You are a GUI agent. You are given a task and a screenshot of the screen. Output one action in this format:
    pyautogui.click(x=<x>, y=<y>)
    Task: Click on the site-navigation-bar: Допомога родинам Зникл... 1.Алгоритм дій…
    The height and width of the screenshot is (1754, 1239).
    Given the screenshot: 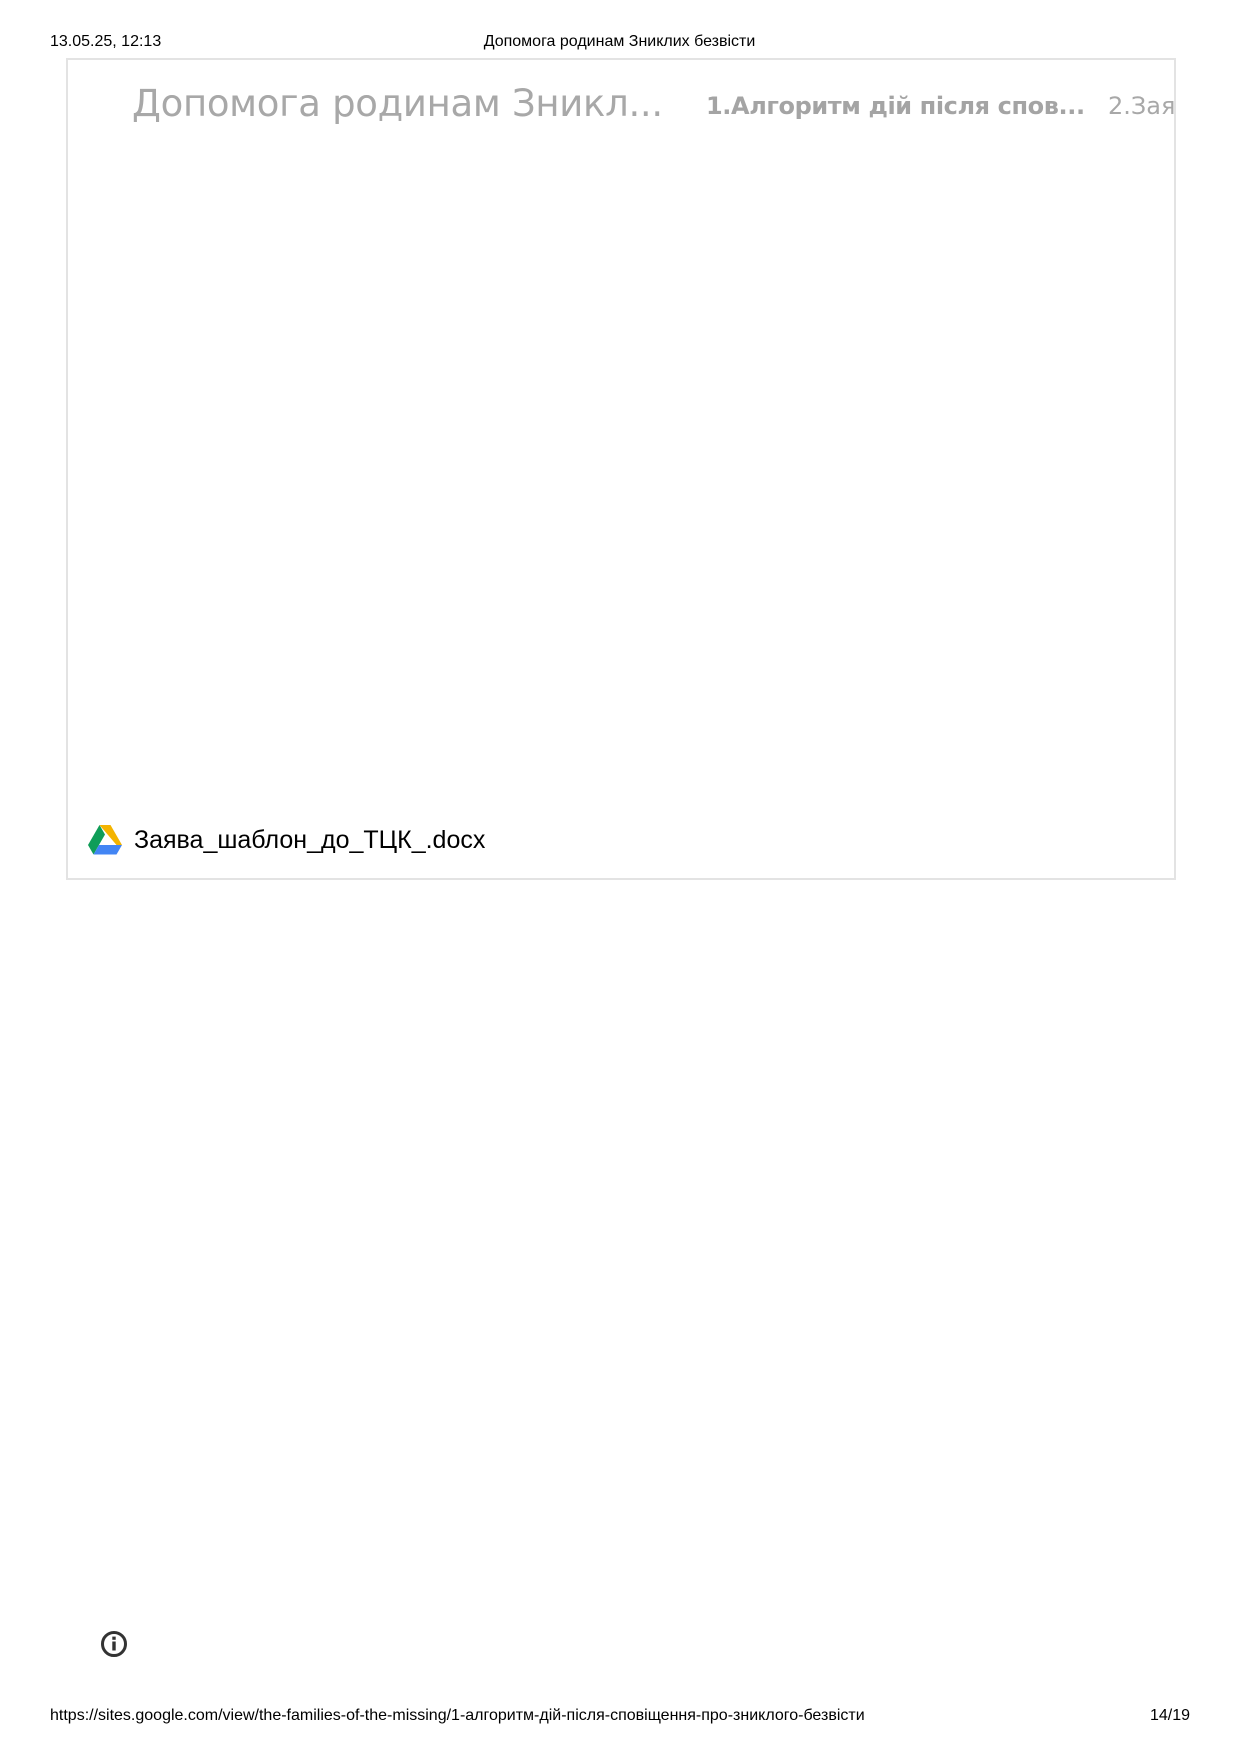 What is the action you would take?
    pyautogui.click(x=621, y=105)
    